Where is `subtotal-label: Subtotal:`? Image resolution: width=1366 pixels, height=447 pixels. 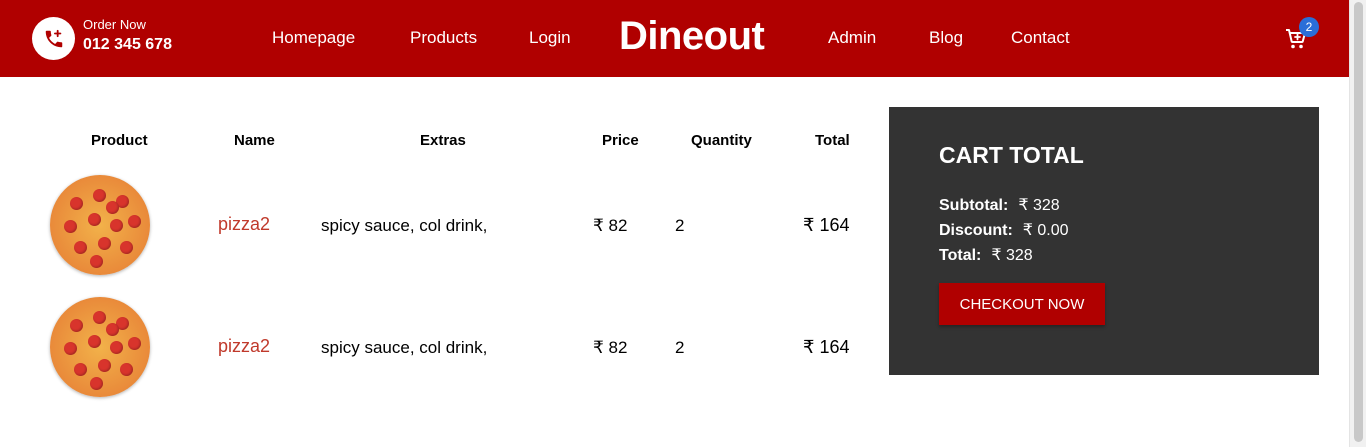
subtotal-label: Subtotal: is located at coordinates (974, 205).